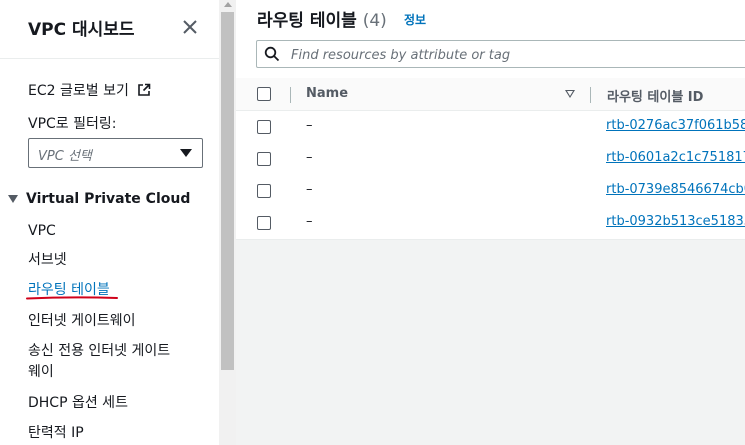  I want to click on search-icon, so click(272, 54).